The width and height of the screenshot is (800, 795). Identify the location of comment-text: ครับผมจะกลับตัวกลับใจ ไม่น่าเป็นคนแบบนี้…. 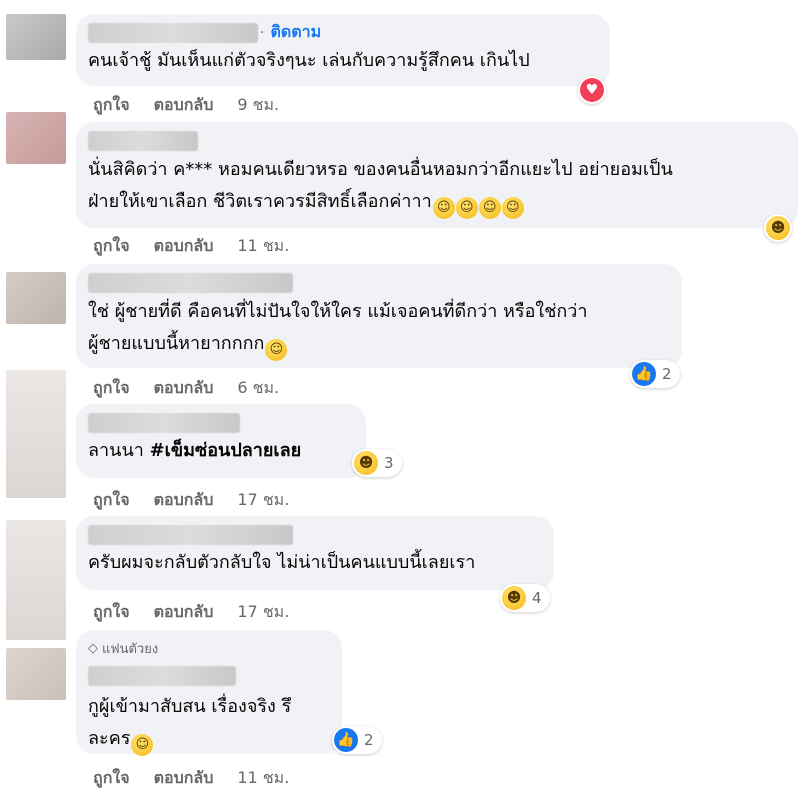
(282, 562).